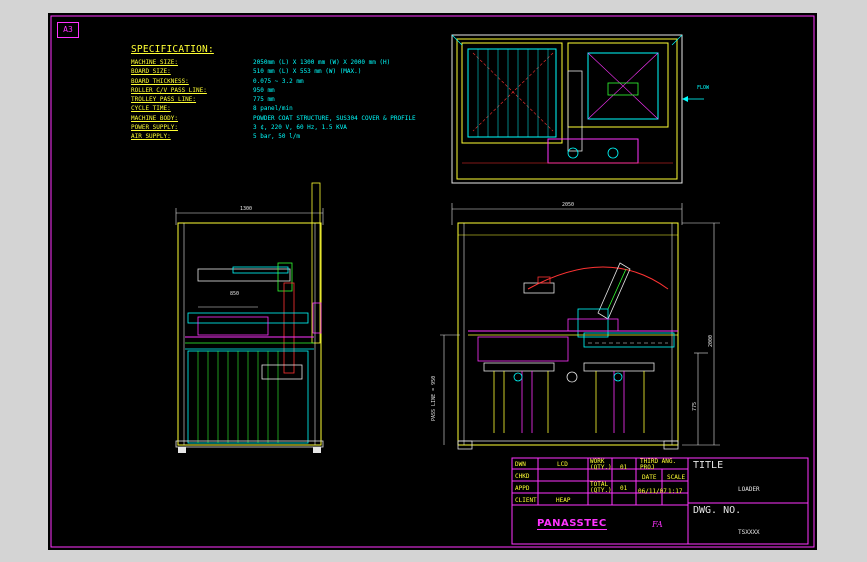 The image size is (867, 562). I want to click on spec-label: TROLLEY PASS LINE:, so click(164, 100).